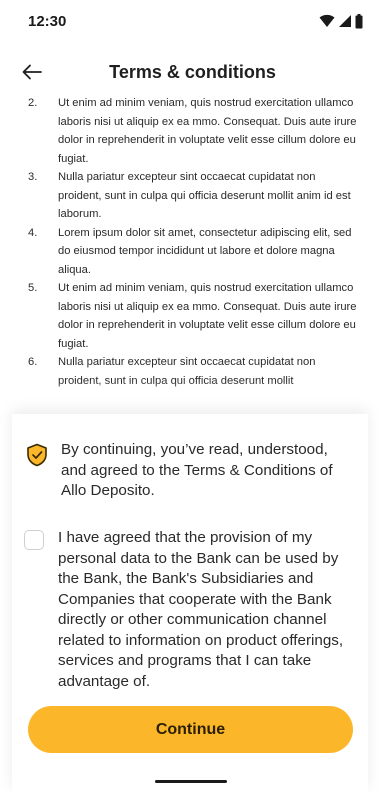  I want to click on shield-check-icon, so click(37, 455).